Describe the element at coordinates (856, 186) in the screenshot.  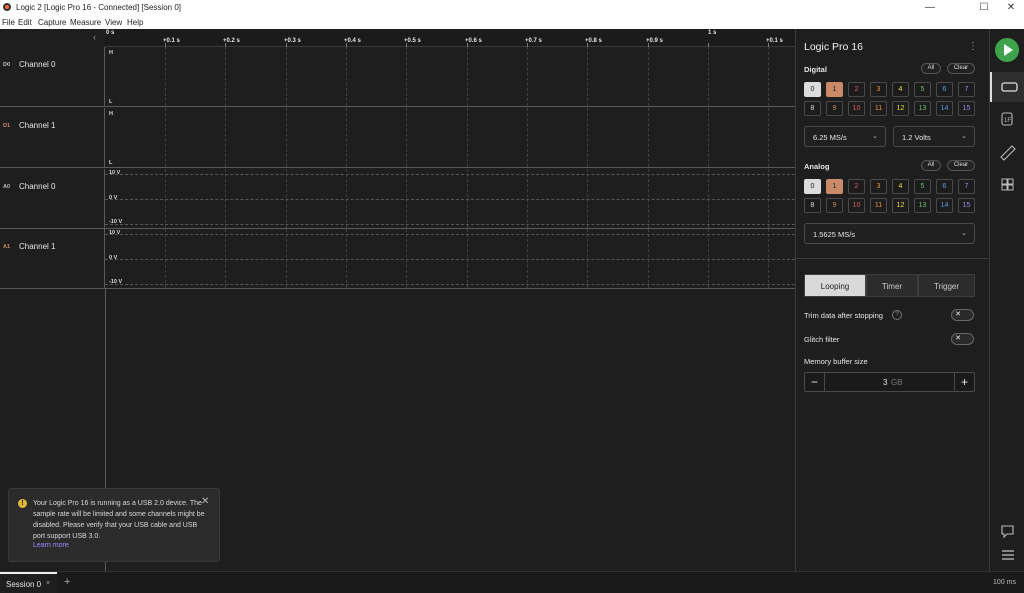
I see `analog-channel-2-button: 2` at that location.